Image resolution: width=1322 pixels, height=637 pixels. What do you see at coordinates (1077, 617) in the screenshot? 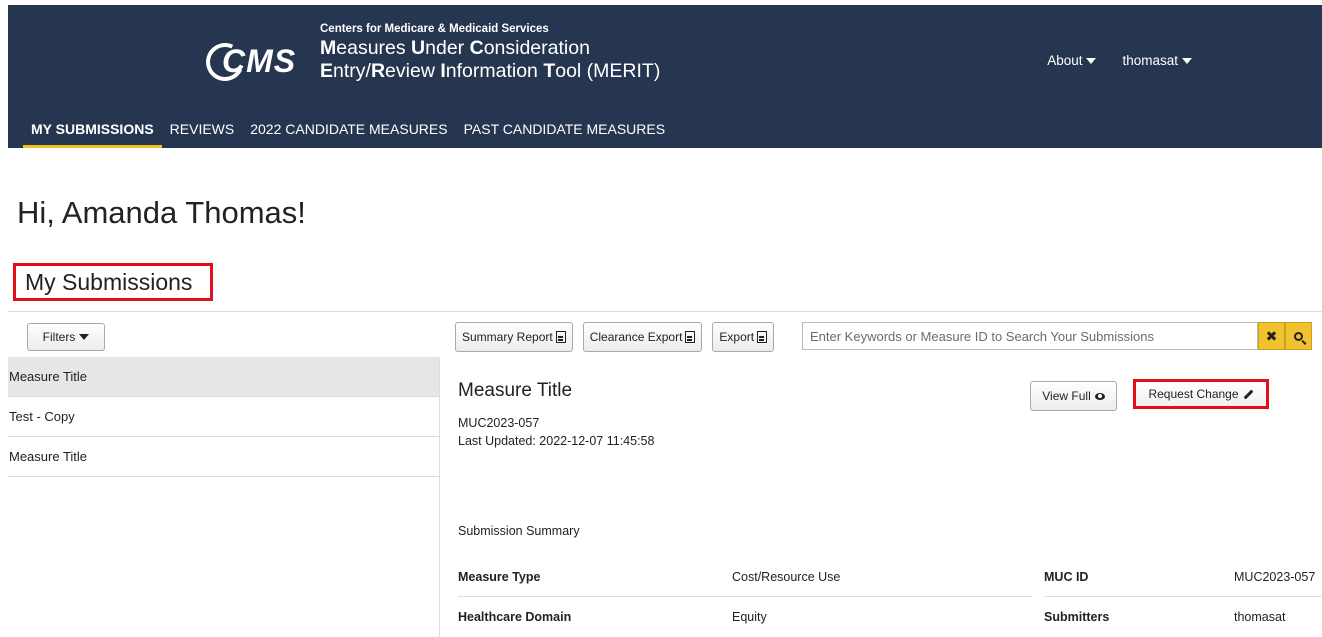
I see `summary-label: Submitters` at bounding box center [1077, 617].